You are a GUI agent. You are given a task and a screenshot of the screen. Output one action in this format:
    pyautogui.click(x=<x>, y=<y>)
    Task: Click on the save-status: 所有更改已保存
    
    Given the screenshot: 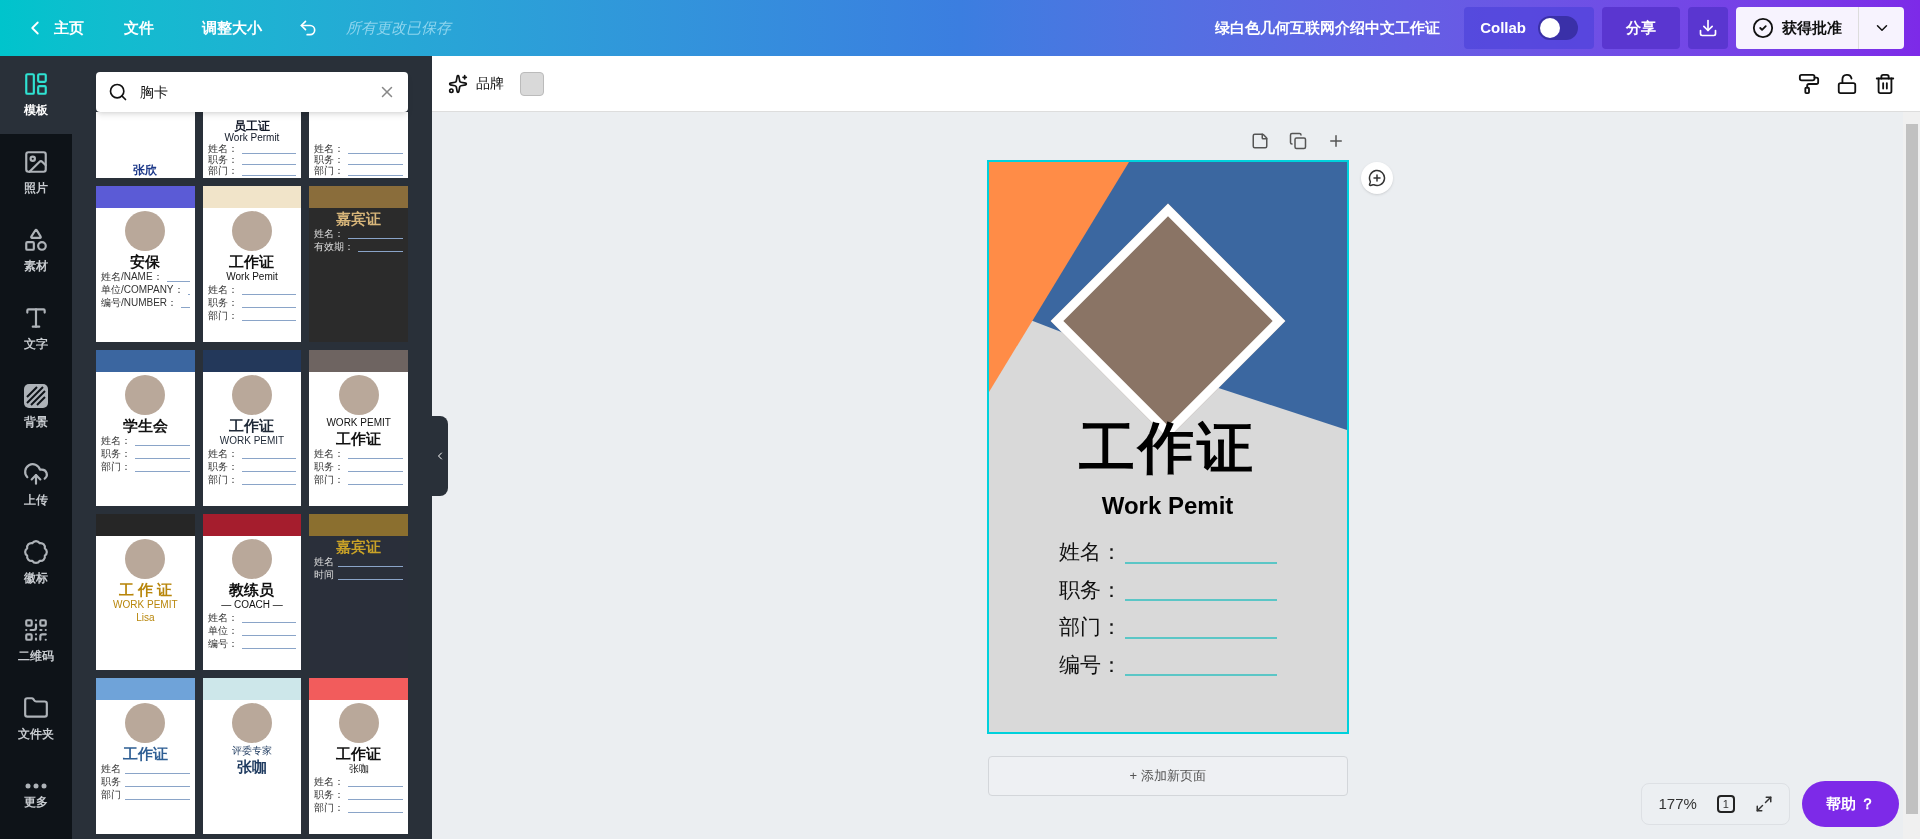 What is the action you would take?
    pyautogui.click(x=398, y=27)
    